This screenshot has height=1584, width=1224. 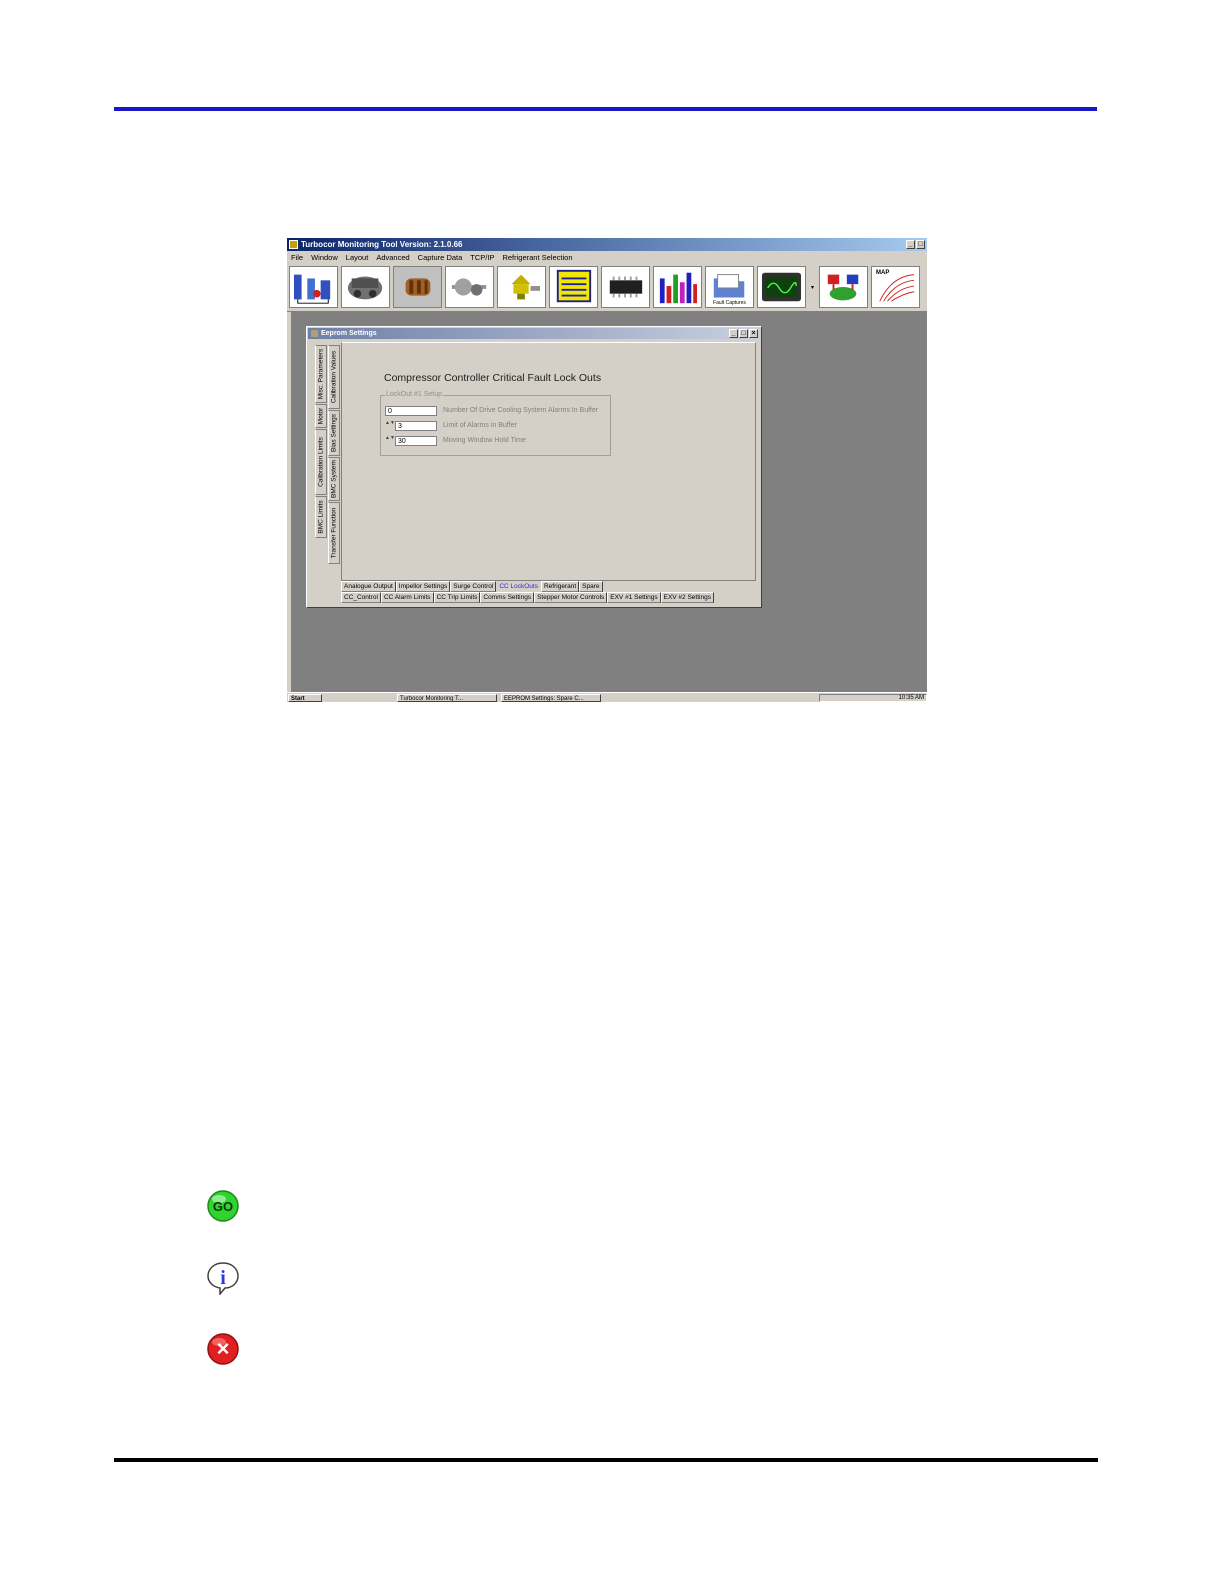 I want to click on bottom-rule, so click(x=606, y=1460).